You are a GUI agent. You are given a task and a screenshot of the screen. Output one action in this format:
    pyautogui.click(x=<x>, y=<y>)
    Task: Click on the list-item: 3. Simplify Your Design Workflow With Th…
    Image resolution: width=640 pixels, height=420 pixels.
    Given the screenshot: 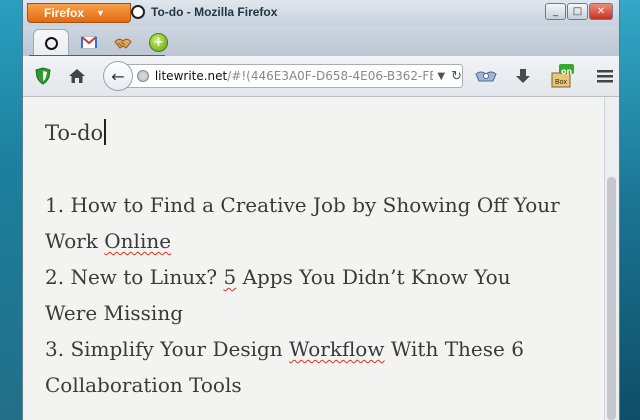 What is the action you would take?
    pyautogui.click(x=305, y=367)
    